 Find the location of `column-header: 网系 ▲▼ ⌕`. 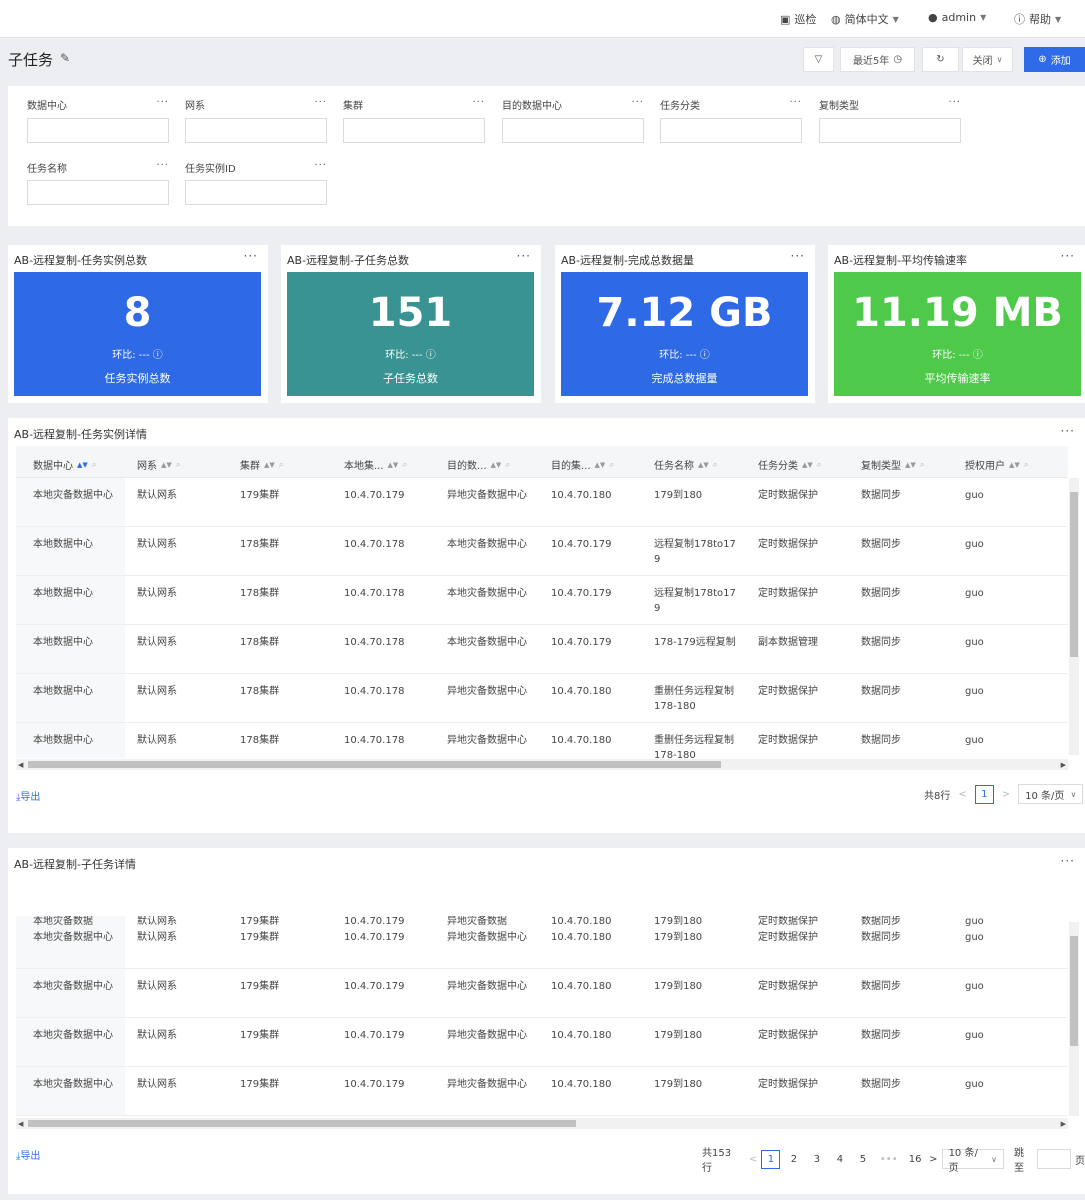

column-header: 网系 ▲▼ ⌕ is located at coordinates (159, 465).